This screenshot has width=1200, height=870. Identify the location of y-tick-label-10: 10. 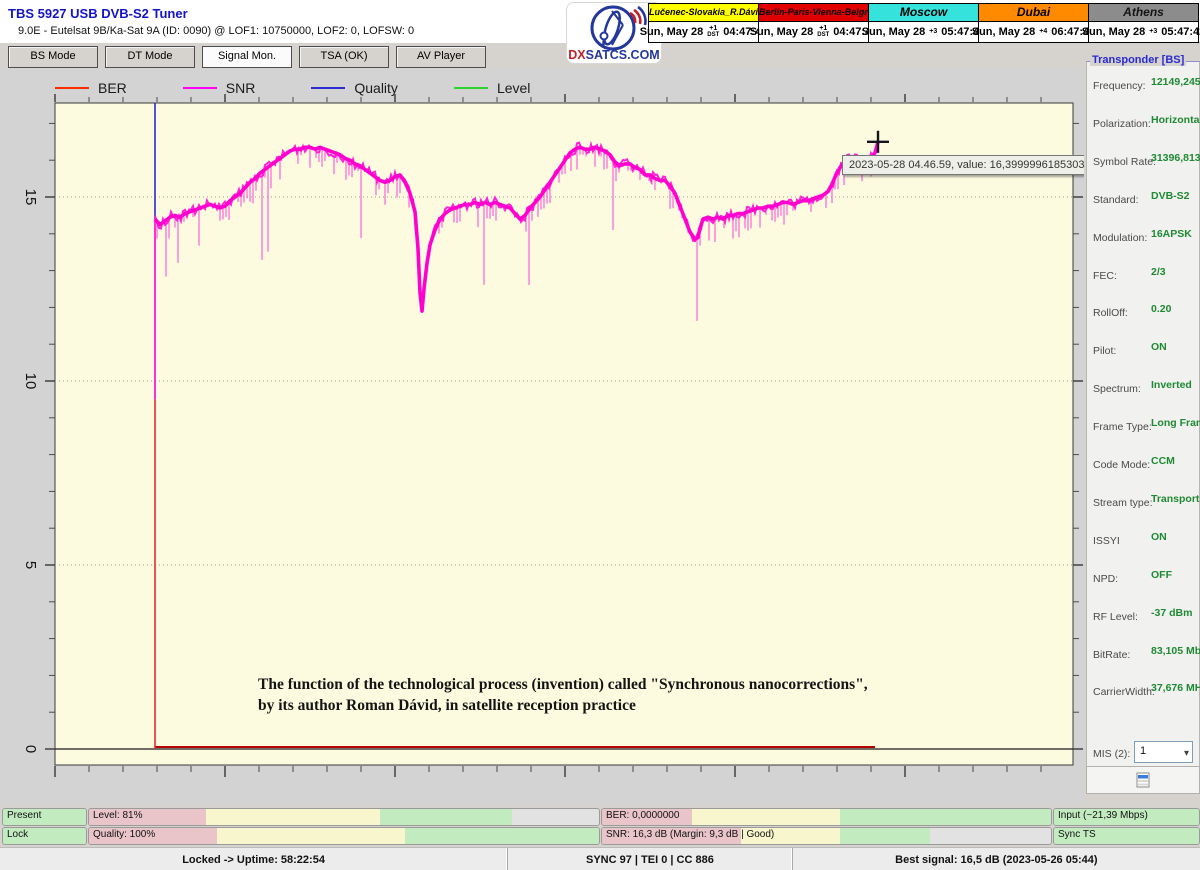
(30, 381).